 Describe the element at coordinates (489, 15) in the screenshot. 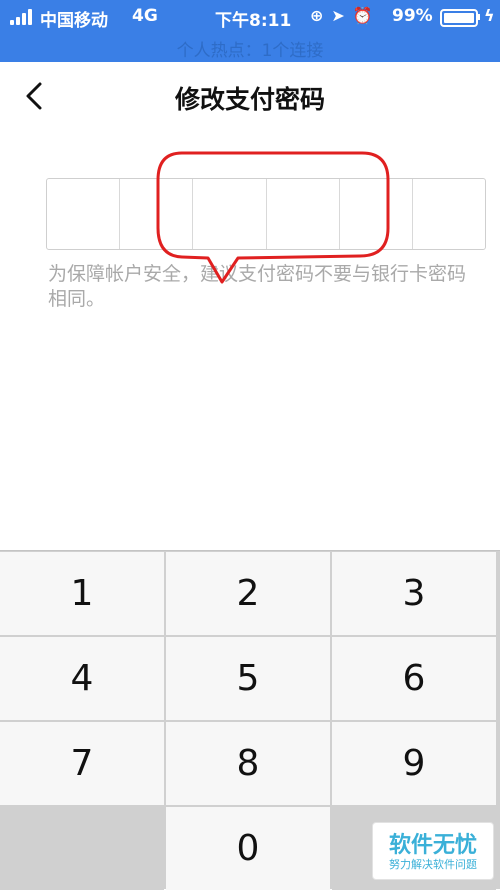

I see `charging-bolt-icon: ϟ` at that location.